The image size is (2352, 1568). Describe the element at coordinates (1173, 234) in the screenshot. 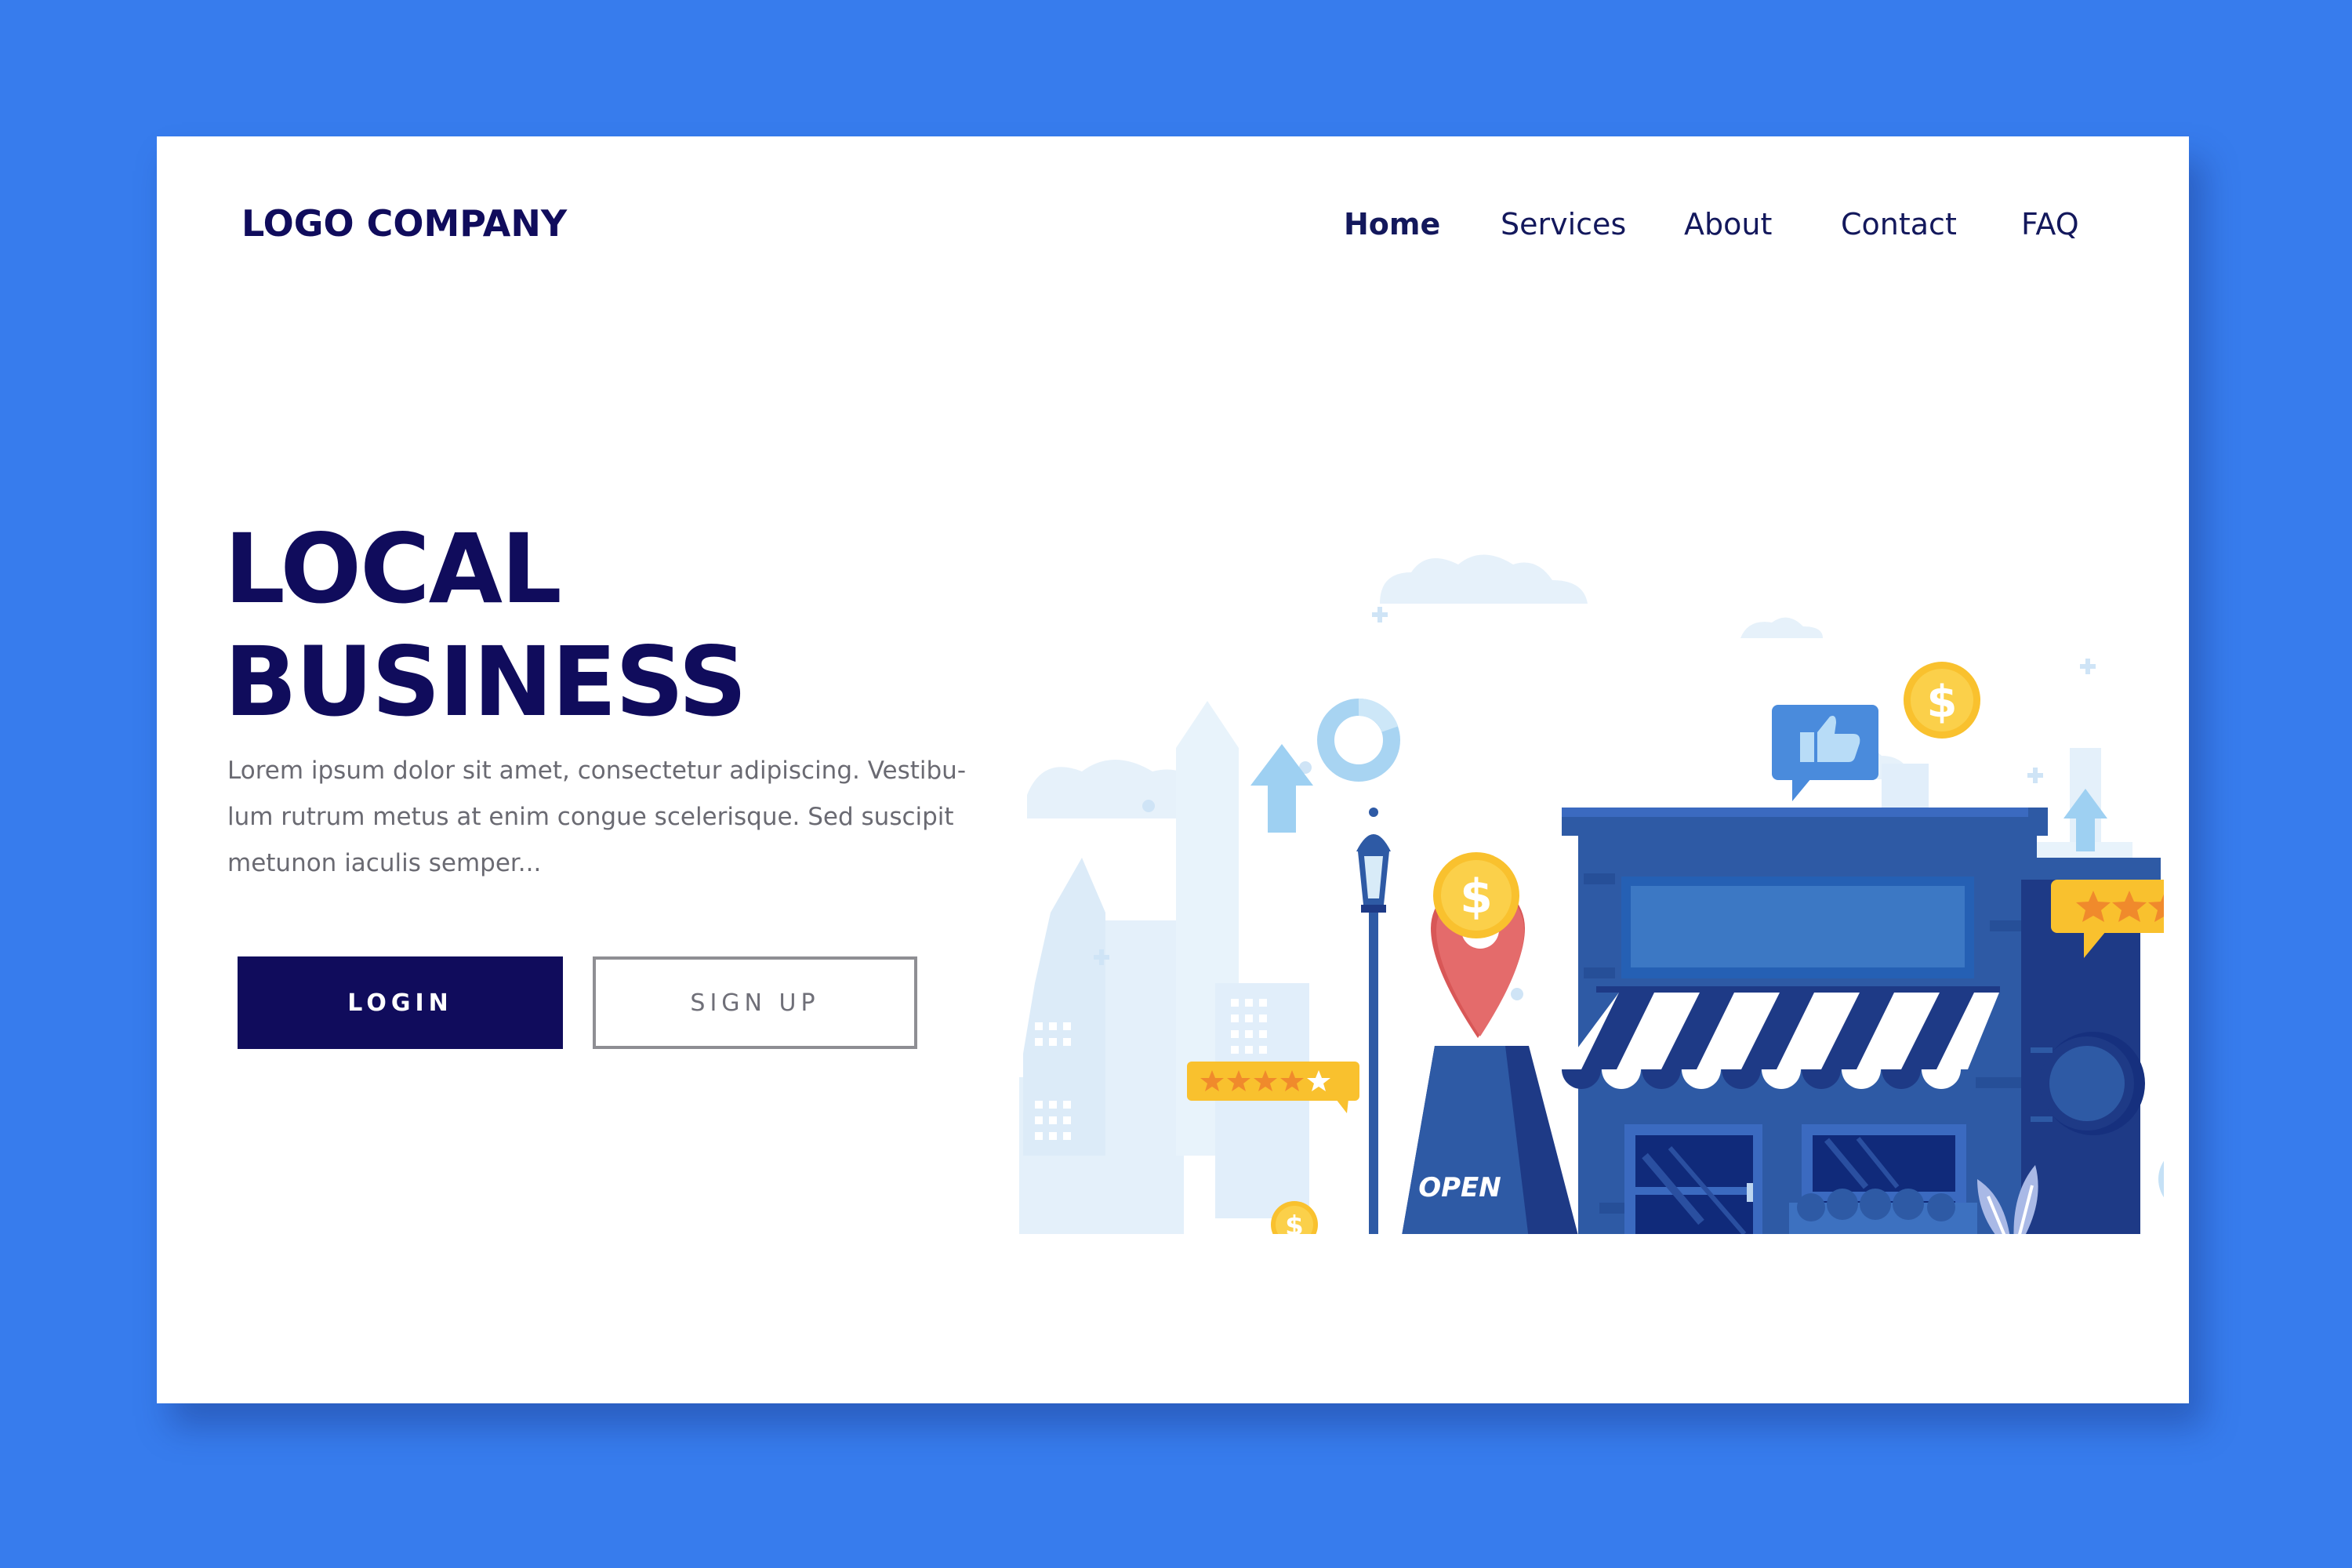

I see `active-nav-underline` at that location.